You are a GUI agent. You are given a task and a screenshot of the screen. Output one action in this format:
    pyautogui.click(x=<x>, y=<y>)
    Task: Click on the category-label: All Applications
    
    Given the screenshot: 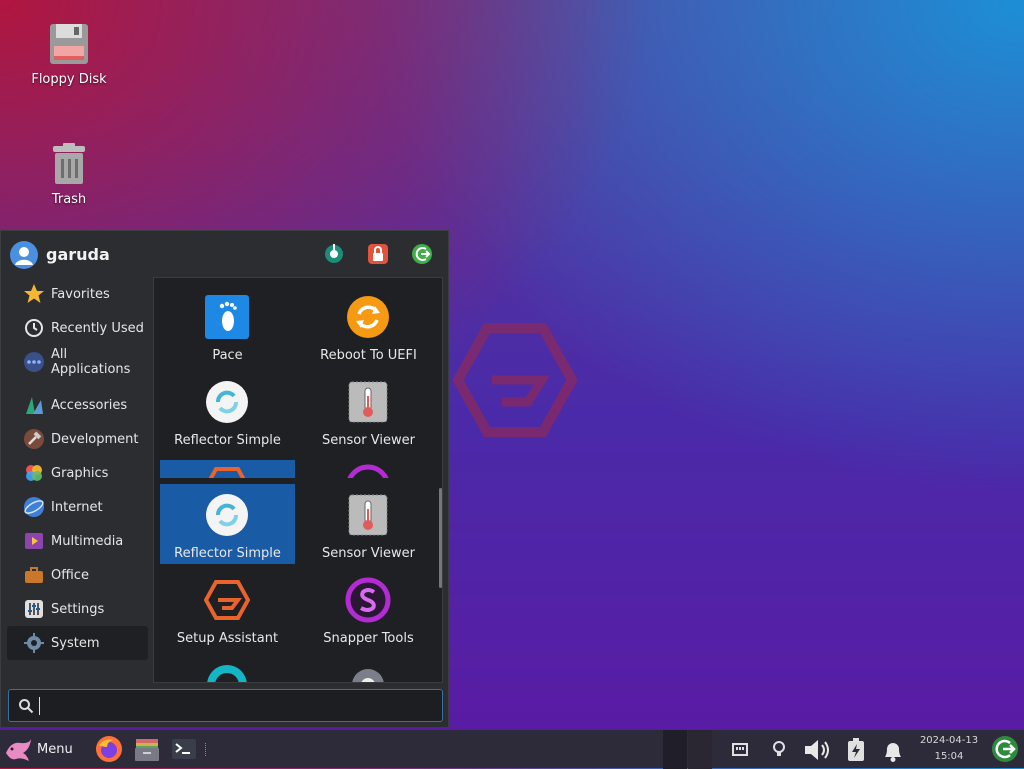 What is the action you would take?
    pyautogui.click(x=91, y=362)
    